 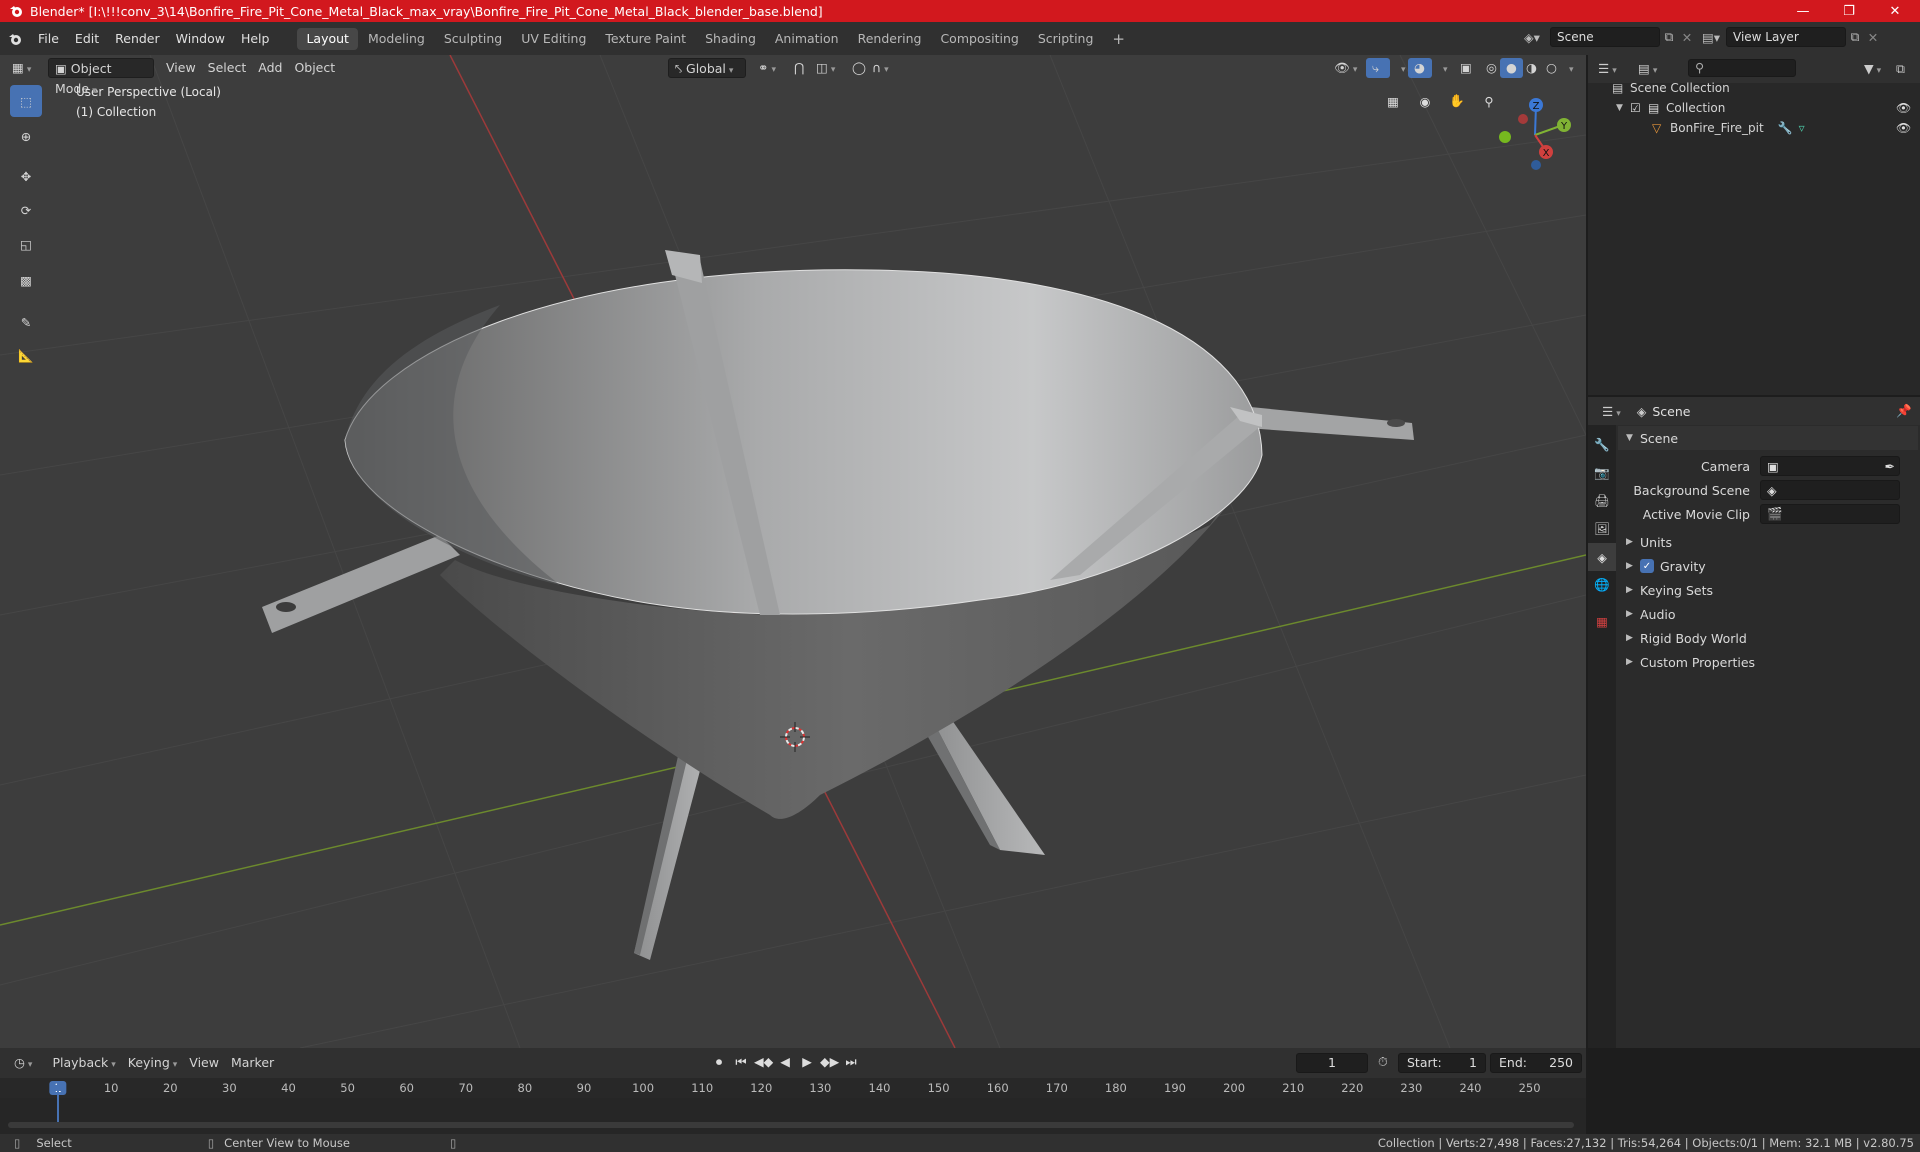 I want to click on zoom-icon: ⚲, so click(x=1489, y=101).